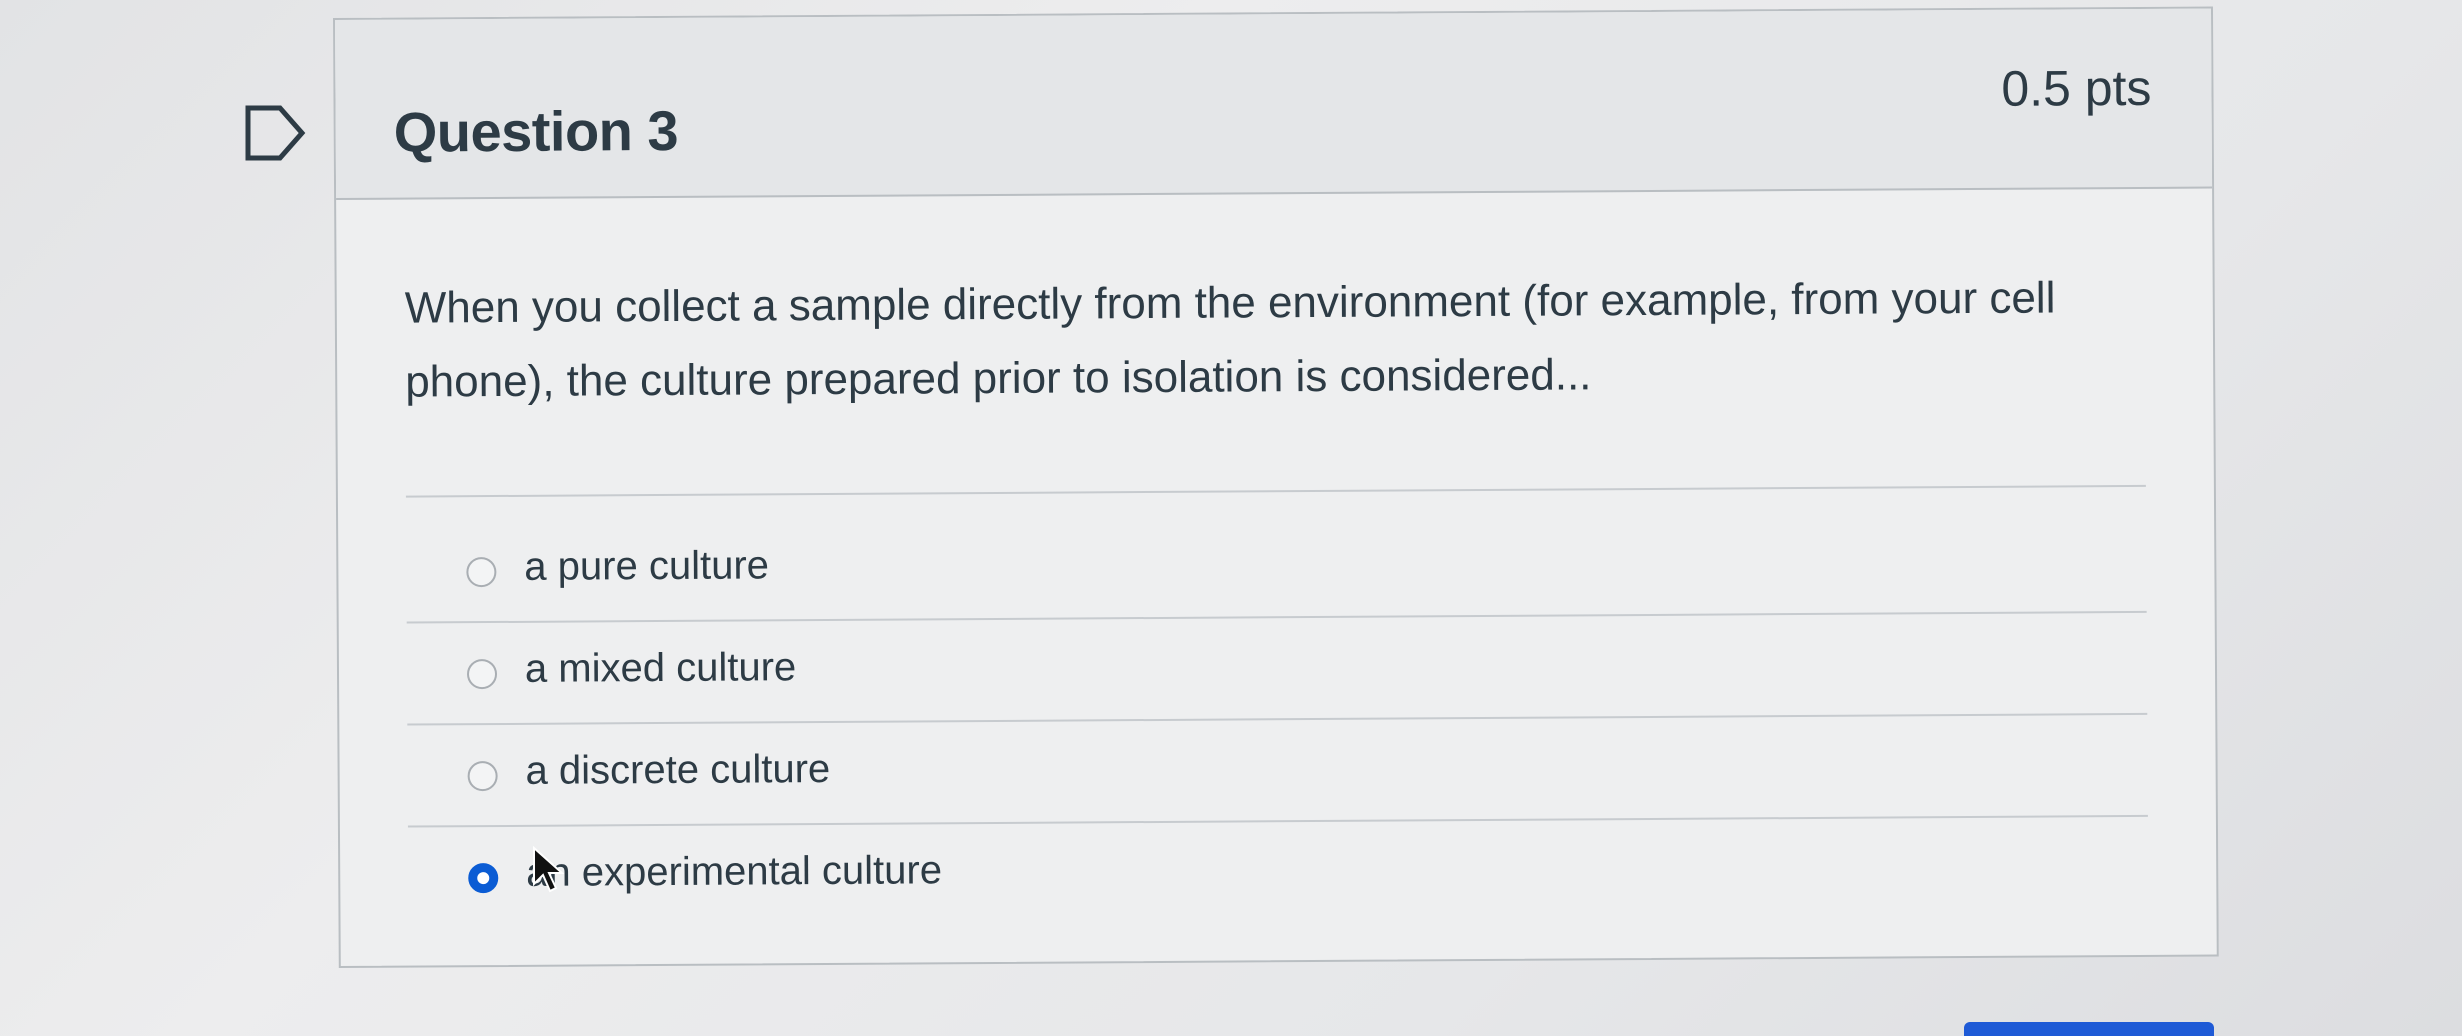  I want to click on answer-option: a pure culture, so click(1276, 571).